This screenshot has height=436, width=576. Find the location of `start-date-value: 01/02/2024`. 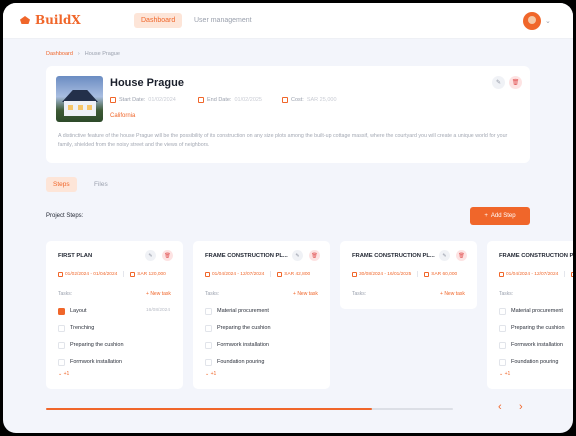

start-date-value: 01/02/2024 is located at coordinates (162, 100).